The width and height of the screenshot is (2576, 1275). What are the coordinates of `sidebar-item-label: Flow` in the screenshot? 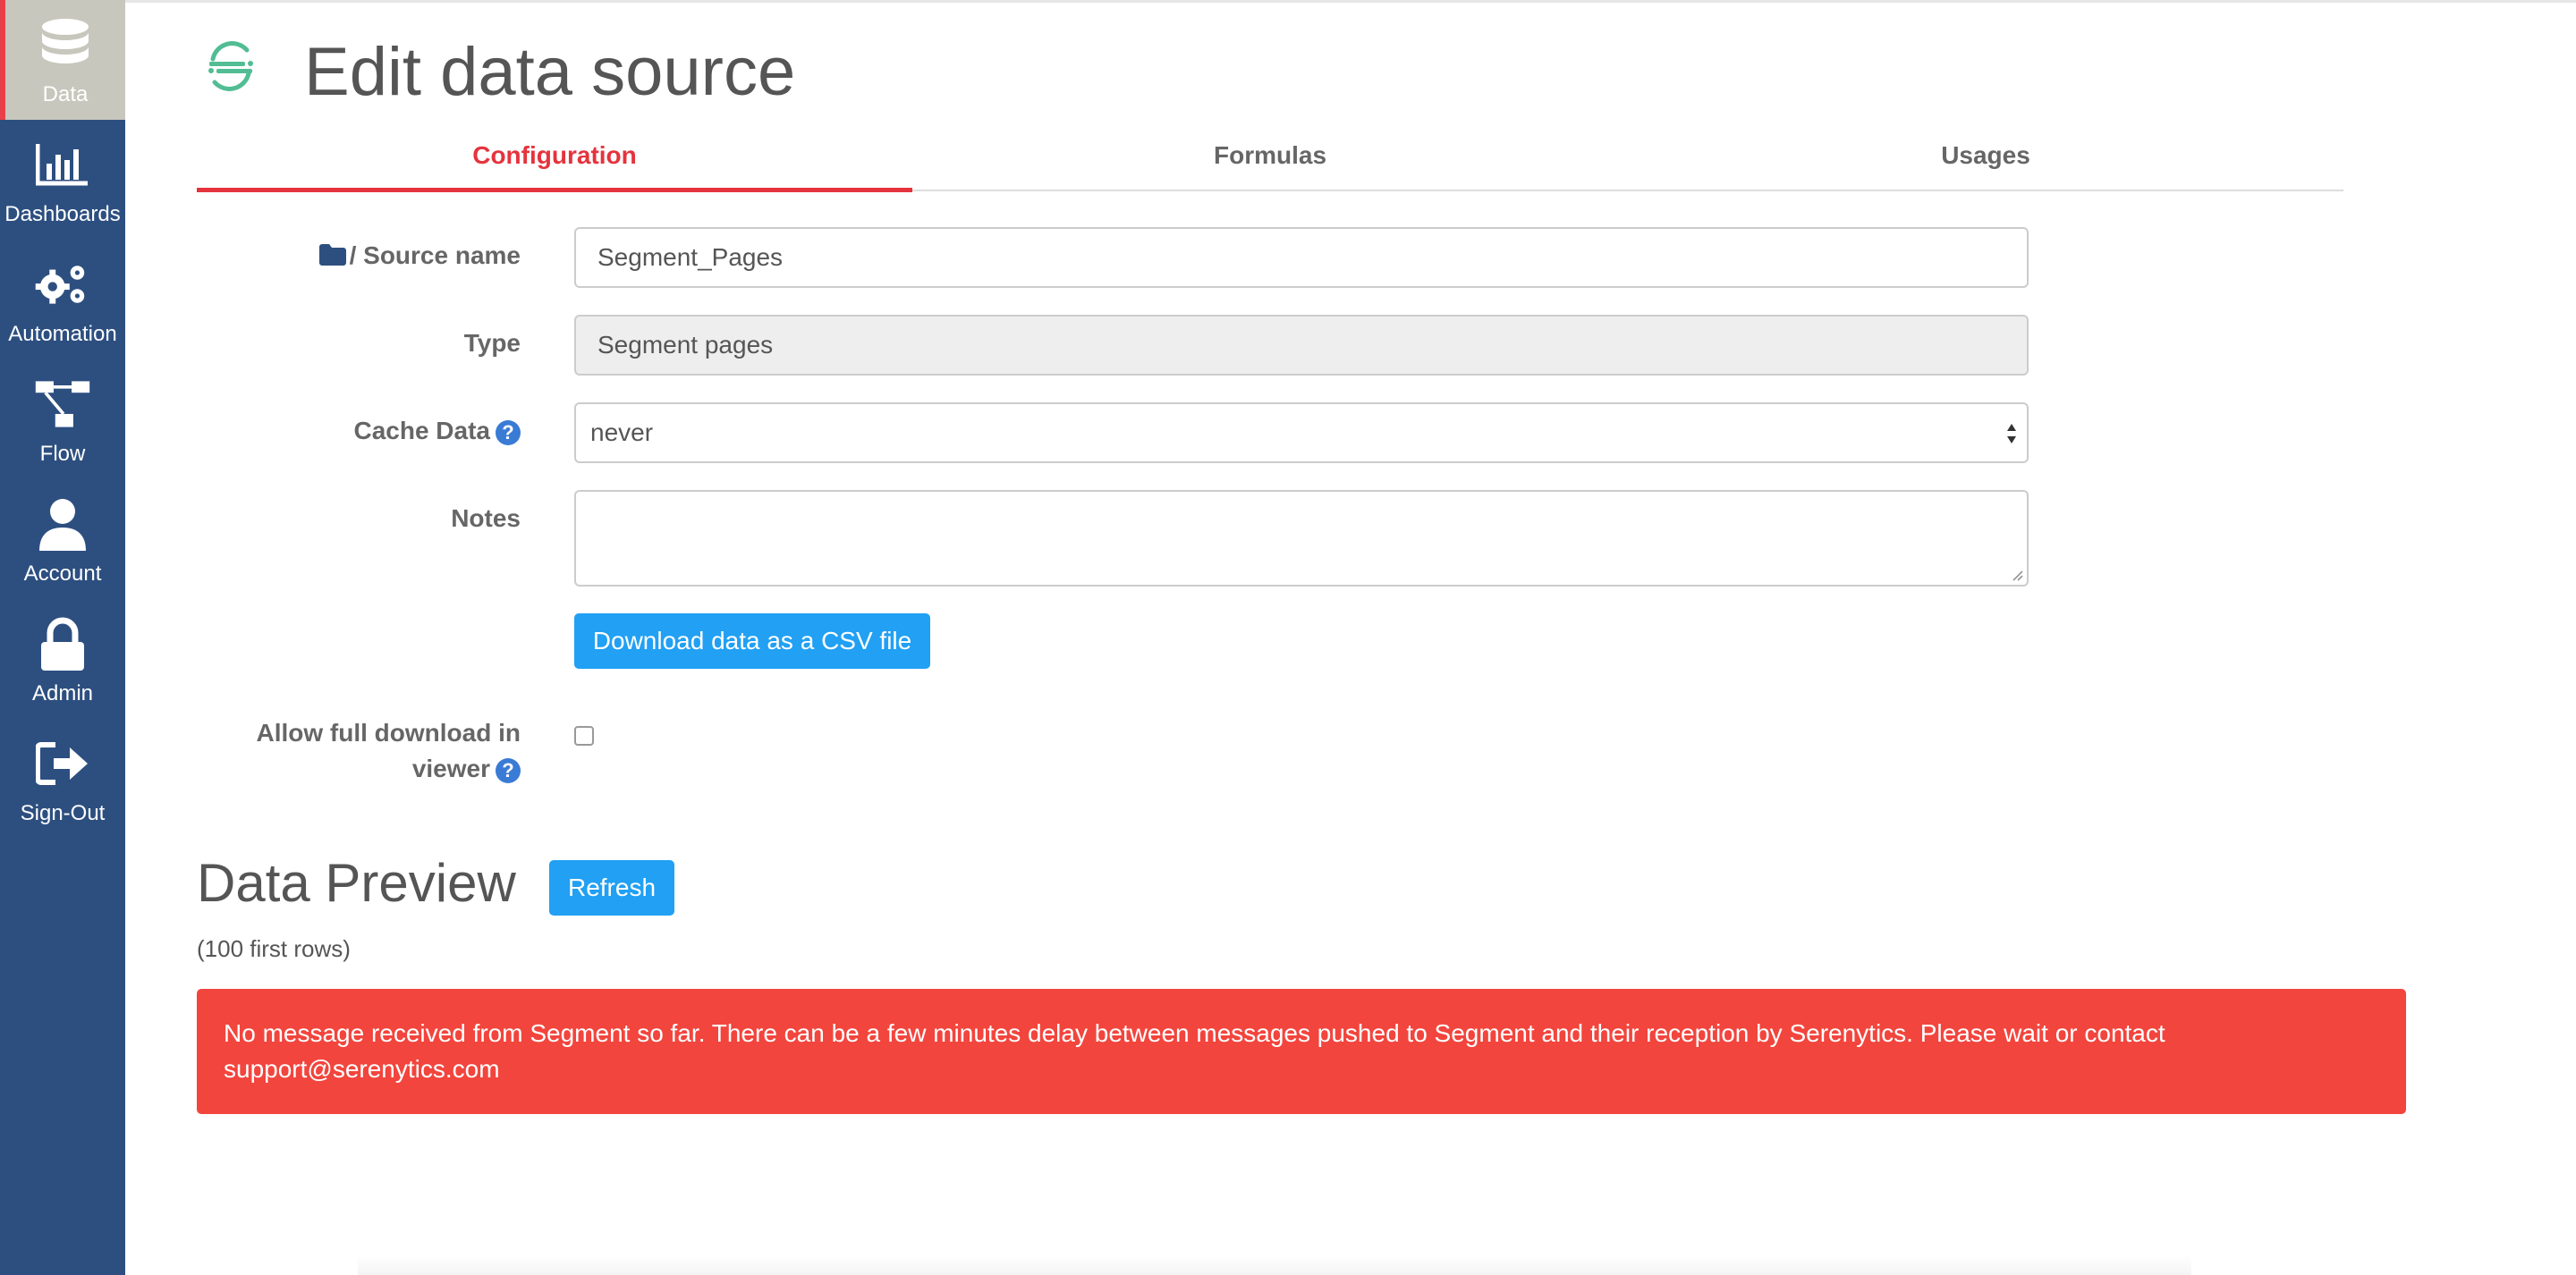 It's located at (62, 454).